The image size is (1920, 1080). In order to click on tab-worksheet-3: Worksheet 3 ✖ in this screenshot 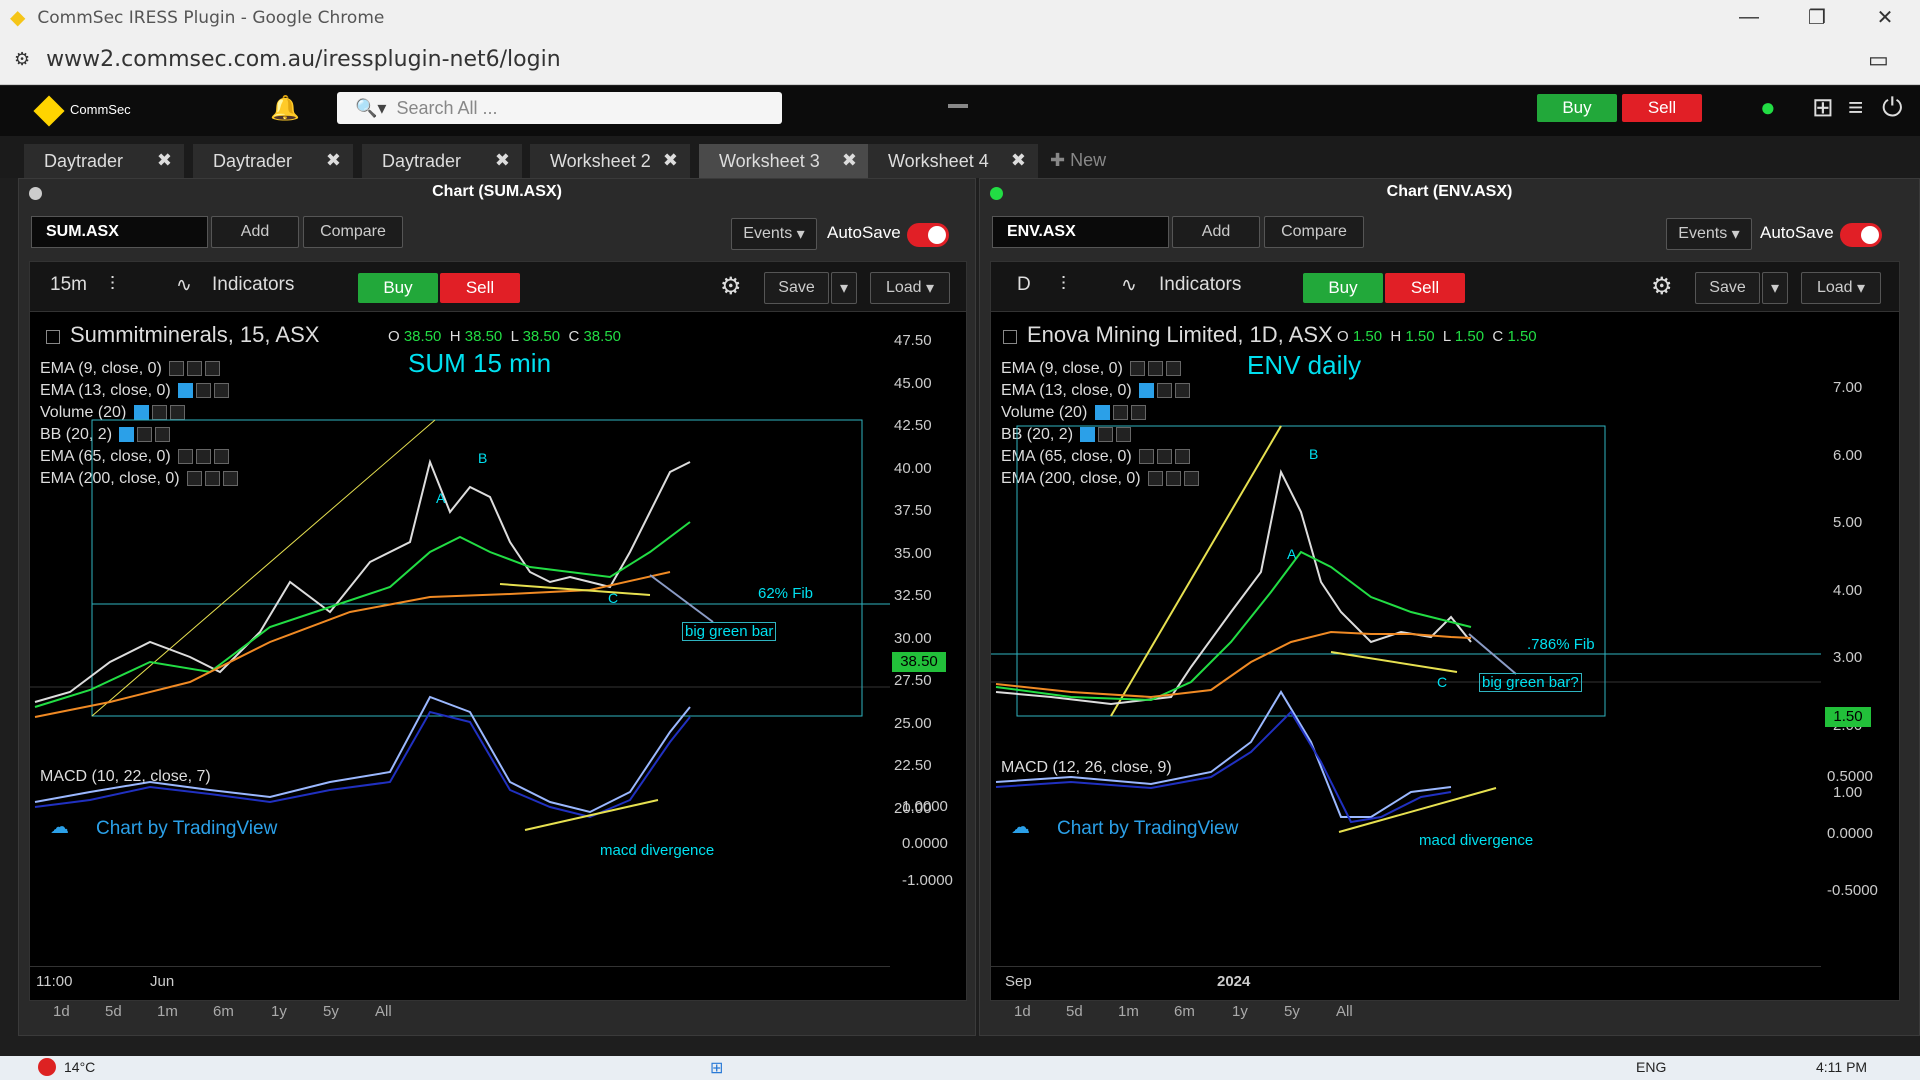, I will do `click(784, 161)`.